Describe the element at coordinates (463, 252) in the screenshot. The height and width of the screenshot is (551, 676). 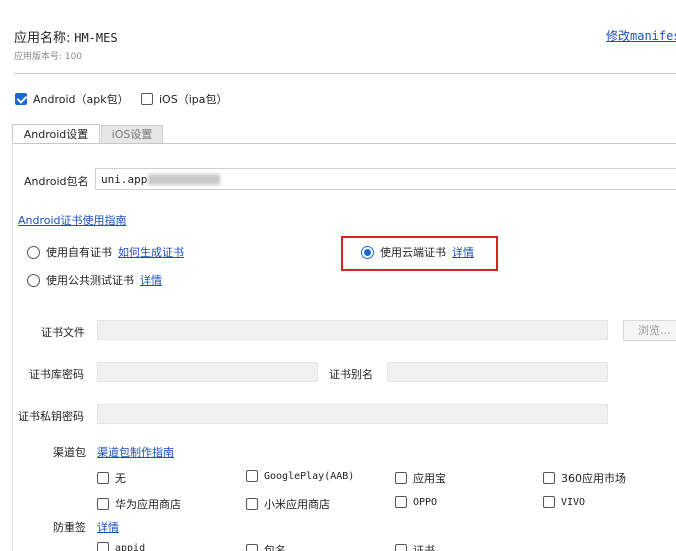
I see `cert-cloud-link: 详情` at that location.